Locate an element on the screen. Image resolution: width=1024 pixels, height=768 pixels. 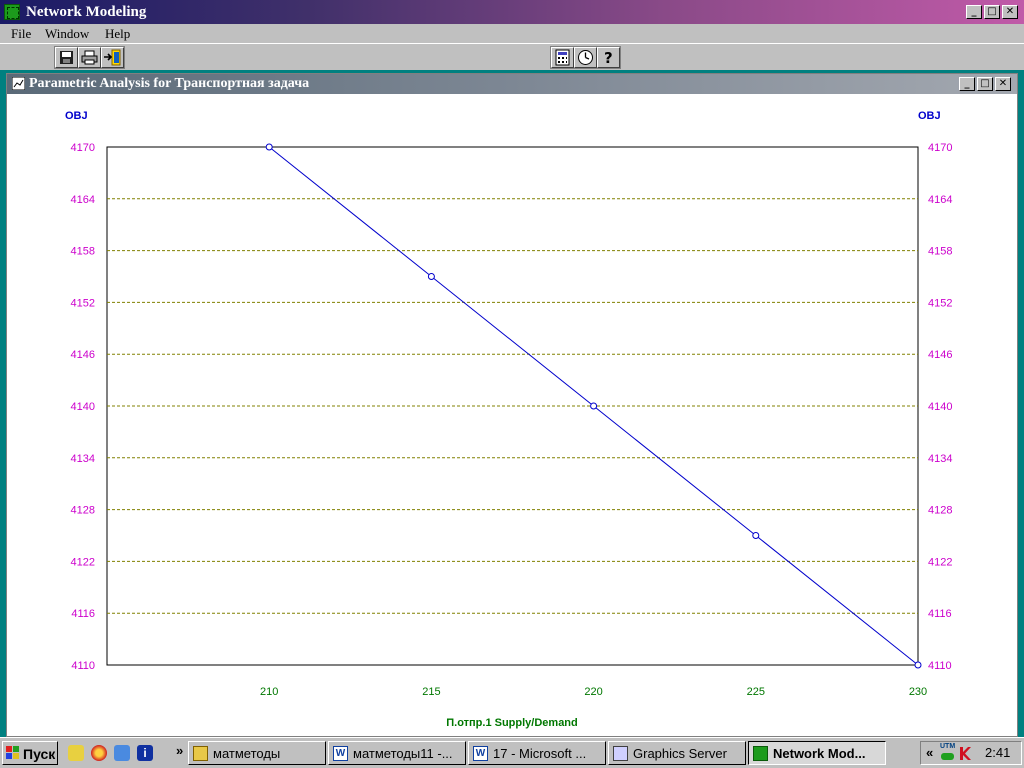
clock-icon is located at coordinates (585, 57).